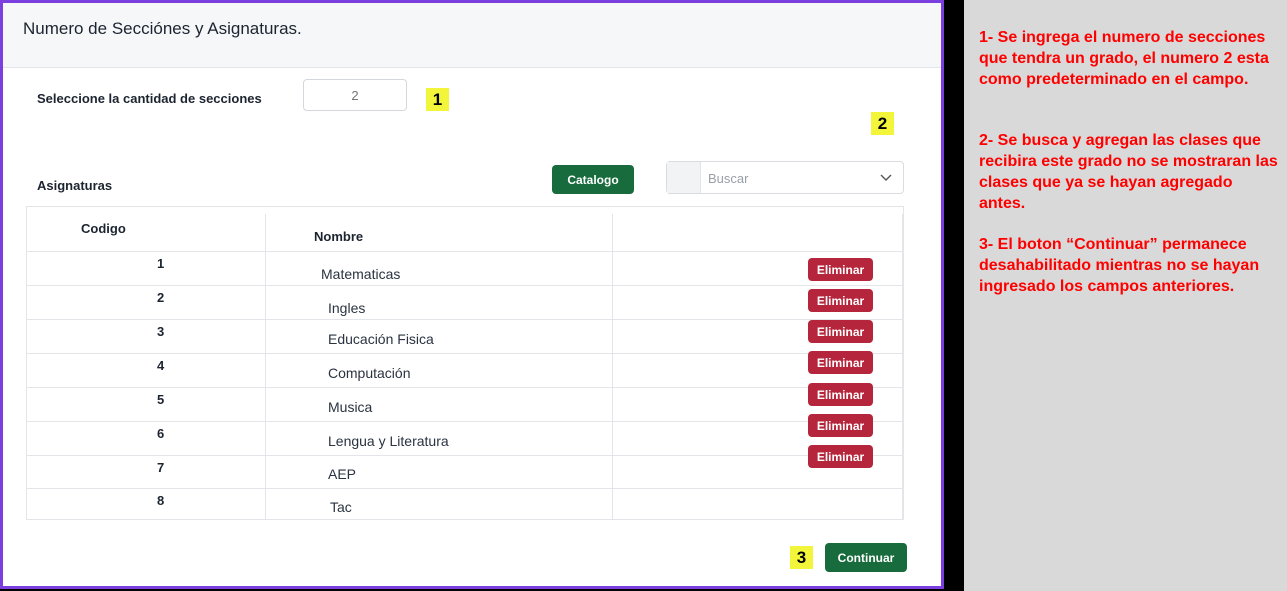  Describe the element at coordinates (161, 399) in the screenshot. I see `row-code: 5` at that location.